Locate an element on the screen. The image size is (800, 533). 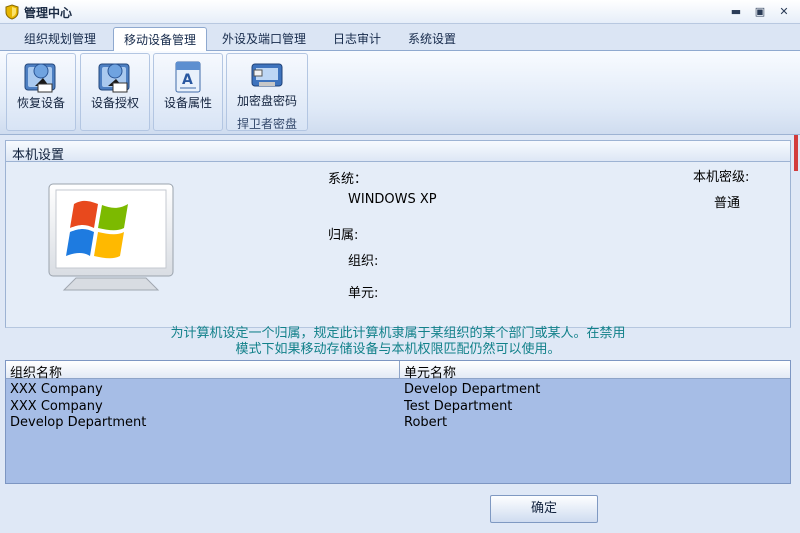
encrypted-disk-password-icon is located at coordinates (267, 75).